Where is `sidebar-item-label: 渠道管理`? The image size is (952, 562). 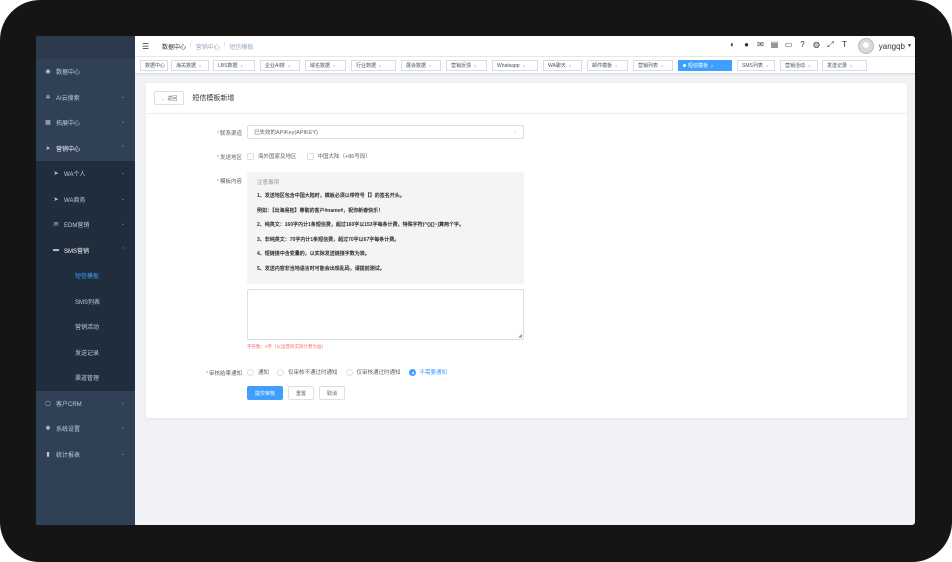 sidebar-item-label: 渠道管理 is located at coordinates (87, 379).